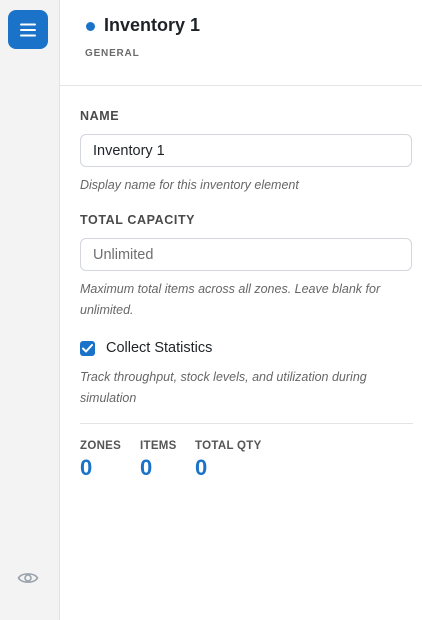  Describe the element at coordinates (100, 460) in the screenshot. I see `stat-zones: ZONES 0` at that location.